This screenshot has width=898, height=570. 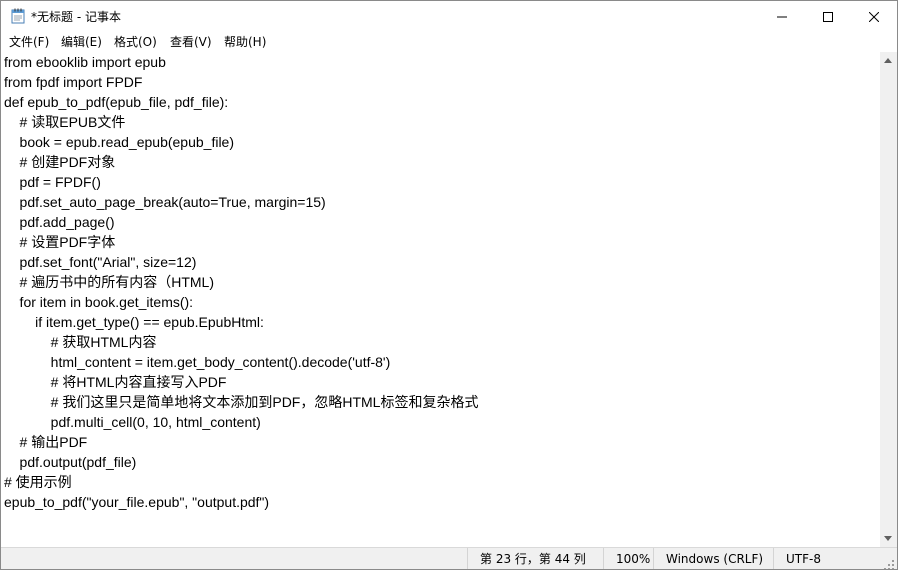 What do you see at coordinates (46, 442) in the screenshot?
I see `editor-line: # 输出PDF` at bounding box center [46, 442].